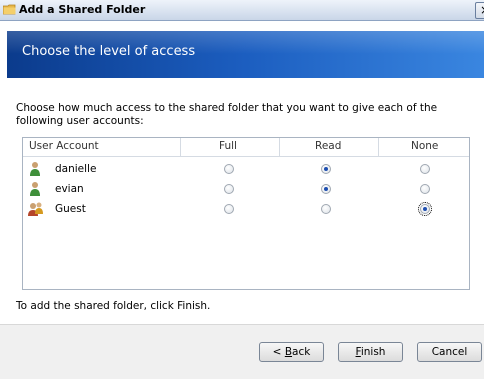 This screenshot has width=484, height=379. Describe the element at coordinates (424, 146) in the screenshot. I see `column-header-none: None` at that location.